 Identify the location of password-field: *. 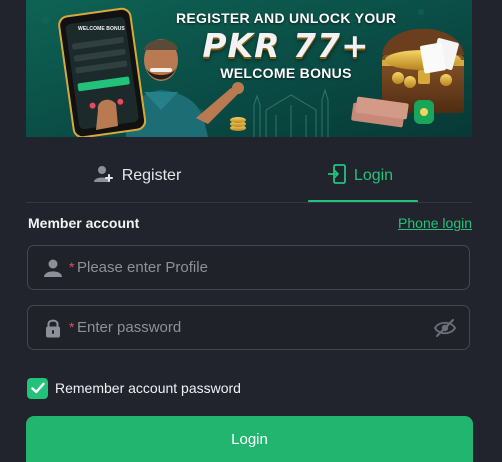
(248, 327).